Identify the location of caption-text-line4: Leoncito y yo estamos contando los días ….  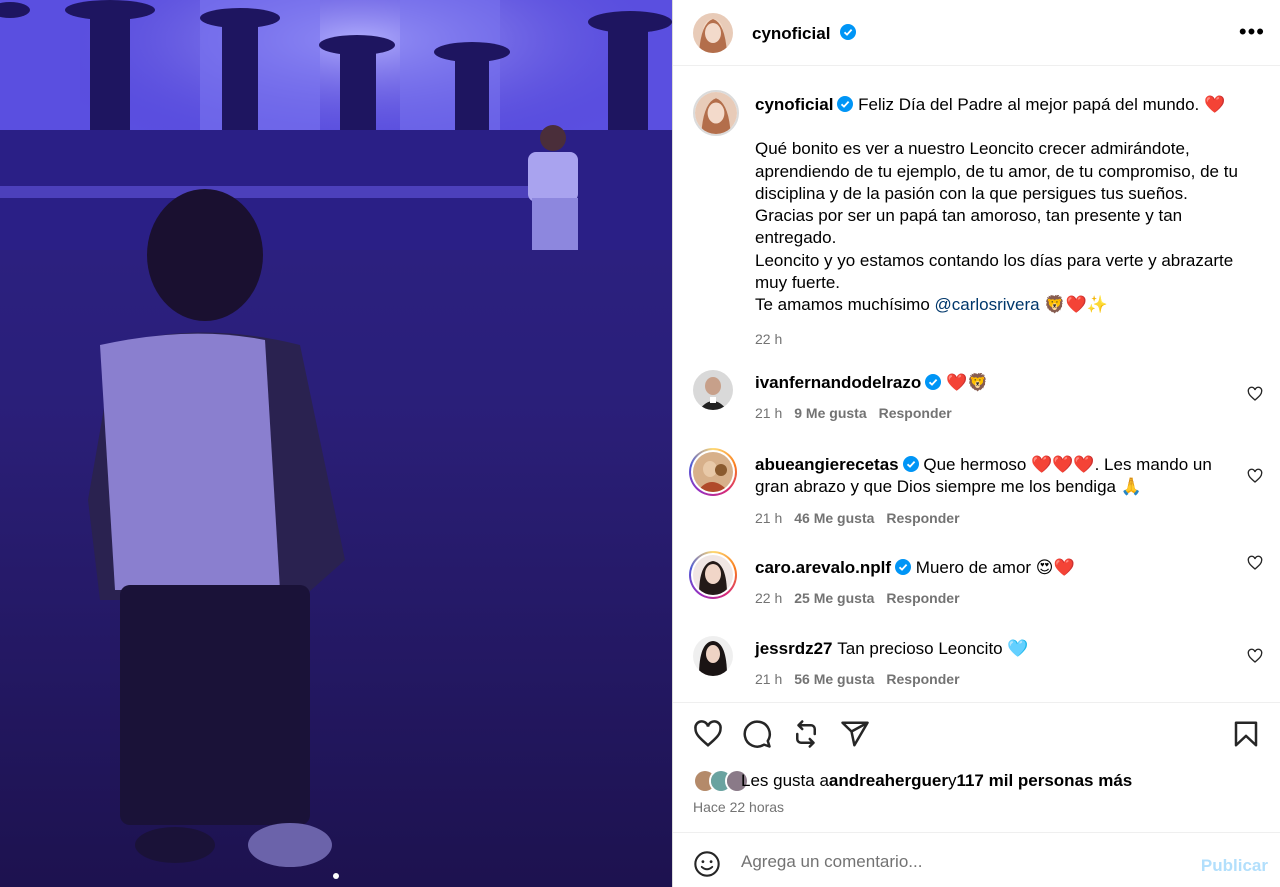
(994, 271).